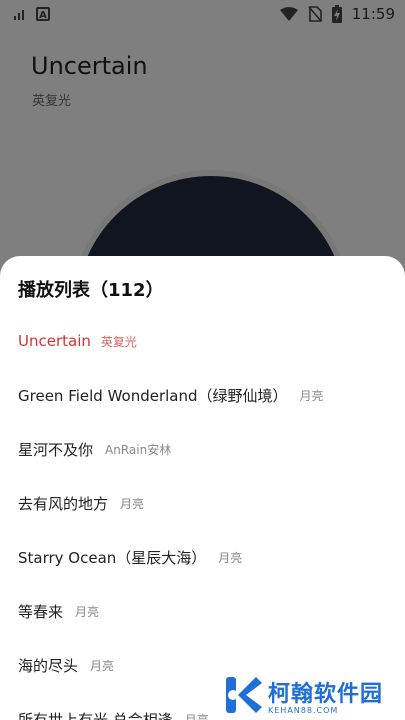 The height and width of the screenshot is (720, 405). Describe the element at coordinates (202, 503) in the screenshot. I see `playlist-item: 去有风的地方 月亮` at that location.